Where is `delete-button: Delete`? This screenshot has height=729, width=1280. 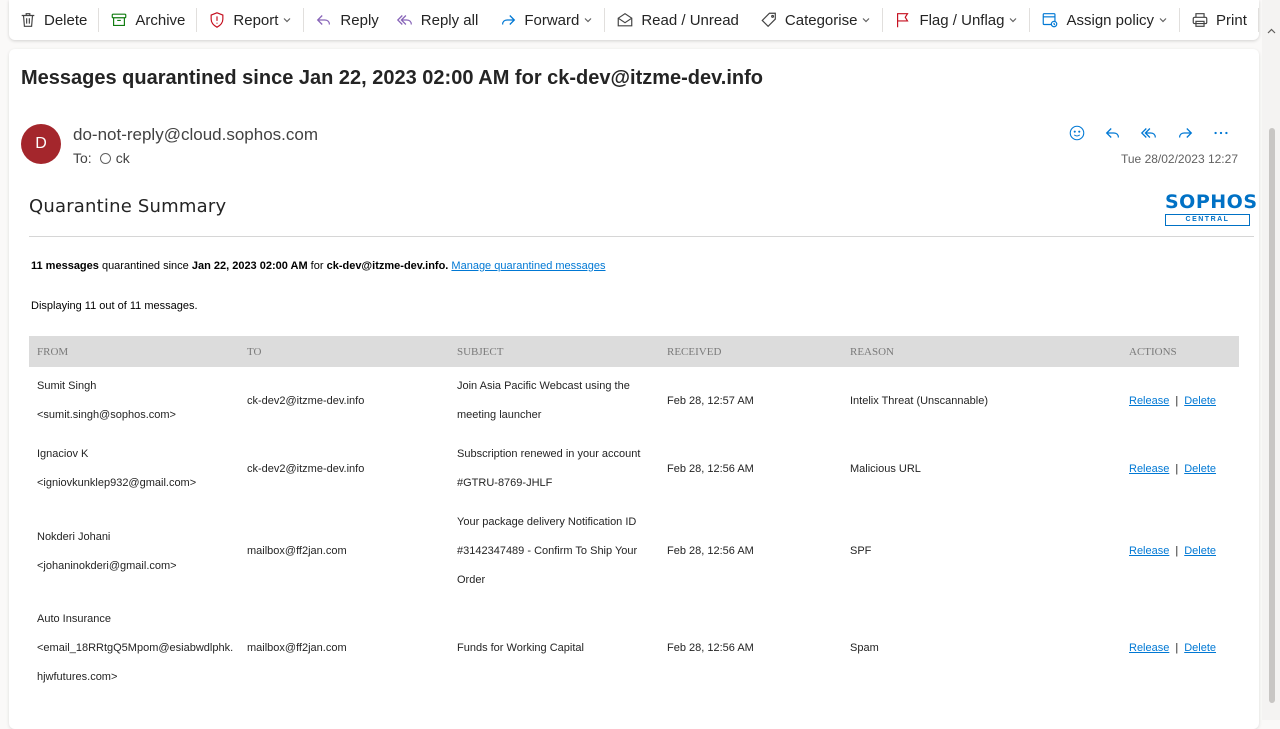
delete-button: Delete is located at coordinates (53, 20).